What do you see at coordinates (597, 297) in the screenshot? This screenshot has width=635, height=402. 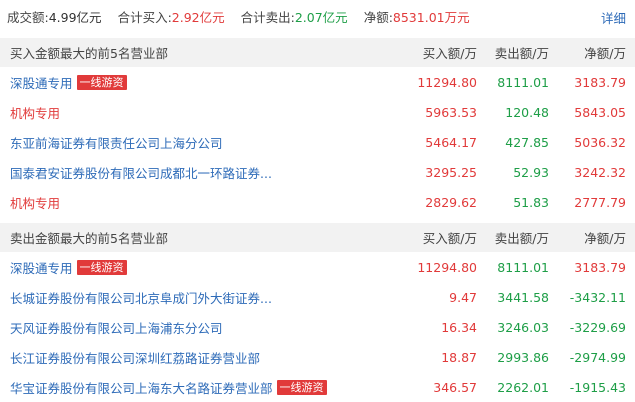 I see `net-amount: -3432.11` at bounding box center [597, 297].